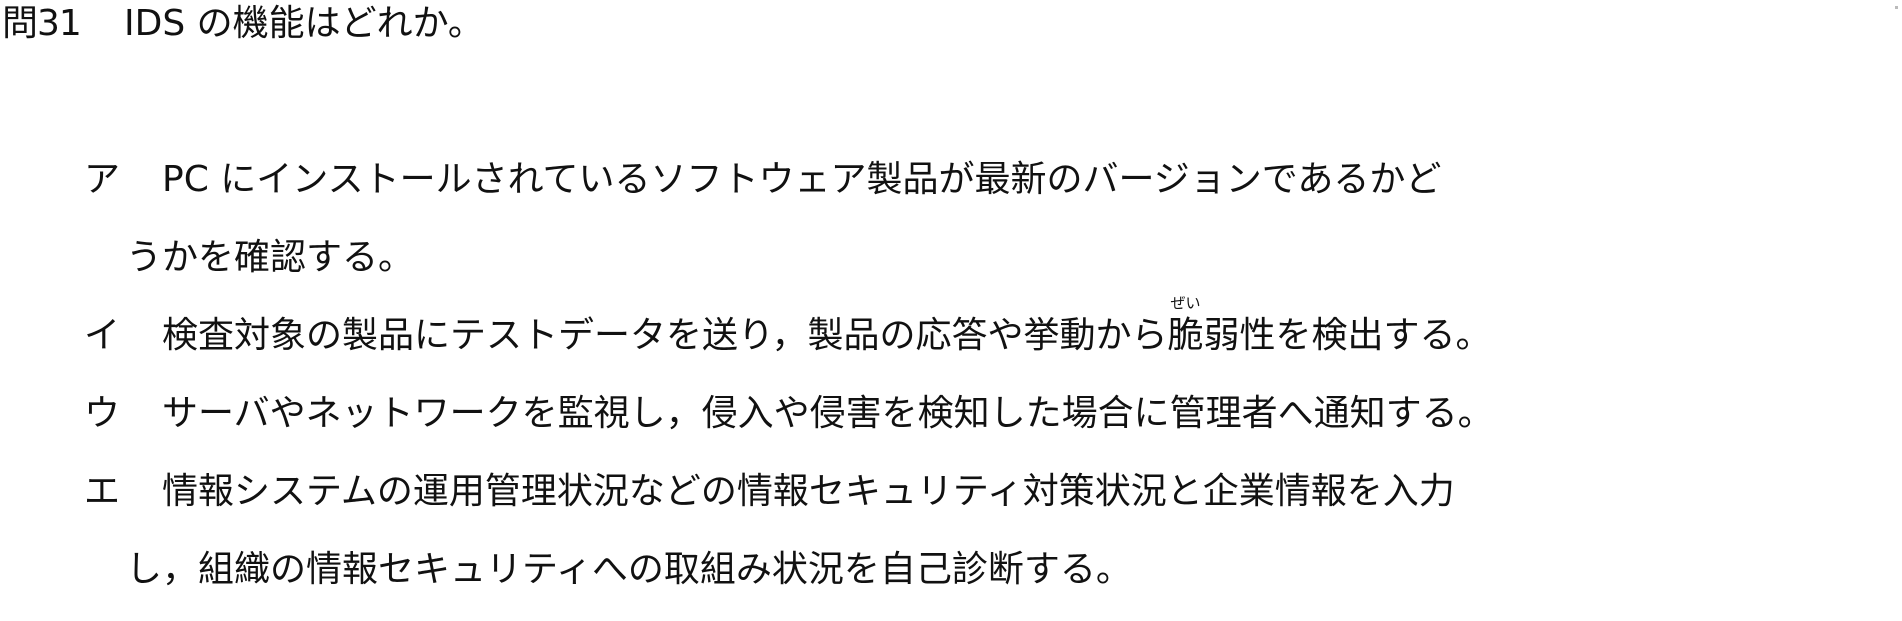 This screenshot has height=621, width=1902. What do you see at coordinates (102, 335) in the screenshot?
I see `option-b-marker: イ` at bounding box center [102, 335].